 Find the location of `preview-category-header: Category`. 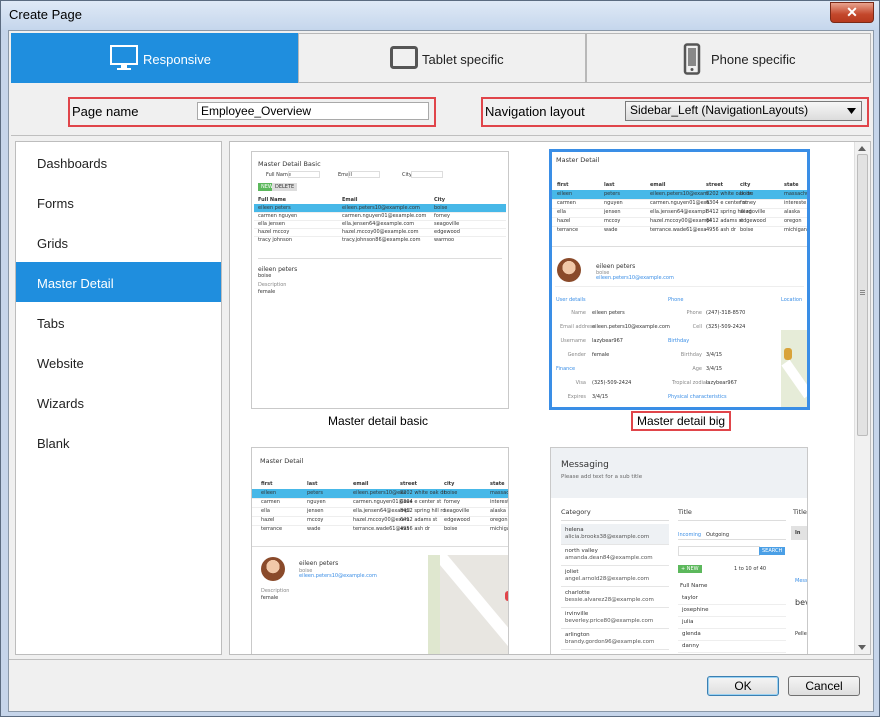

preview-category-header: Category is located at coordinates (576, 512).